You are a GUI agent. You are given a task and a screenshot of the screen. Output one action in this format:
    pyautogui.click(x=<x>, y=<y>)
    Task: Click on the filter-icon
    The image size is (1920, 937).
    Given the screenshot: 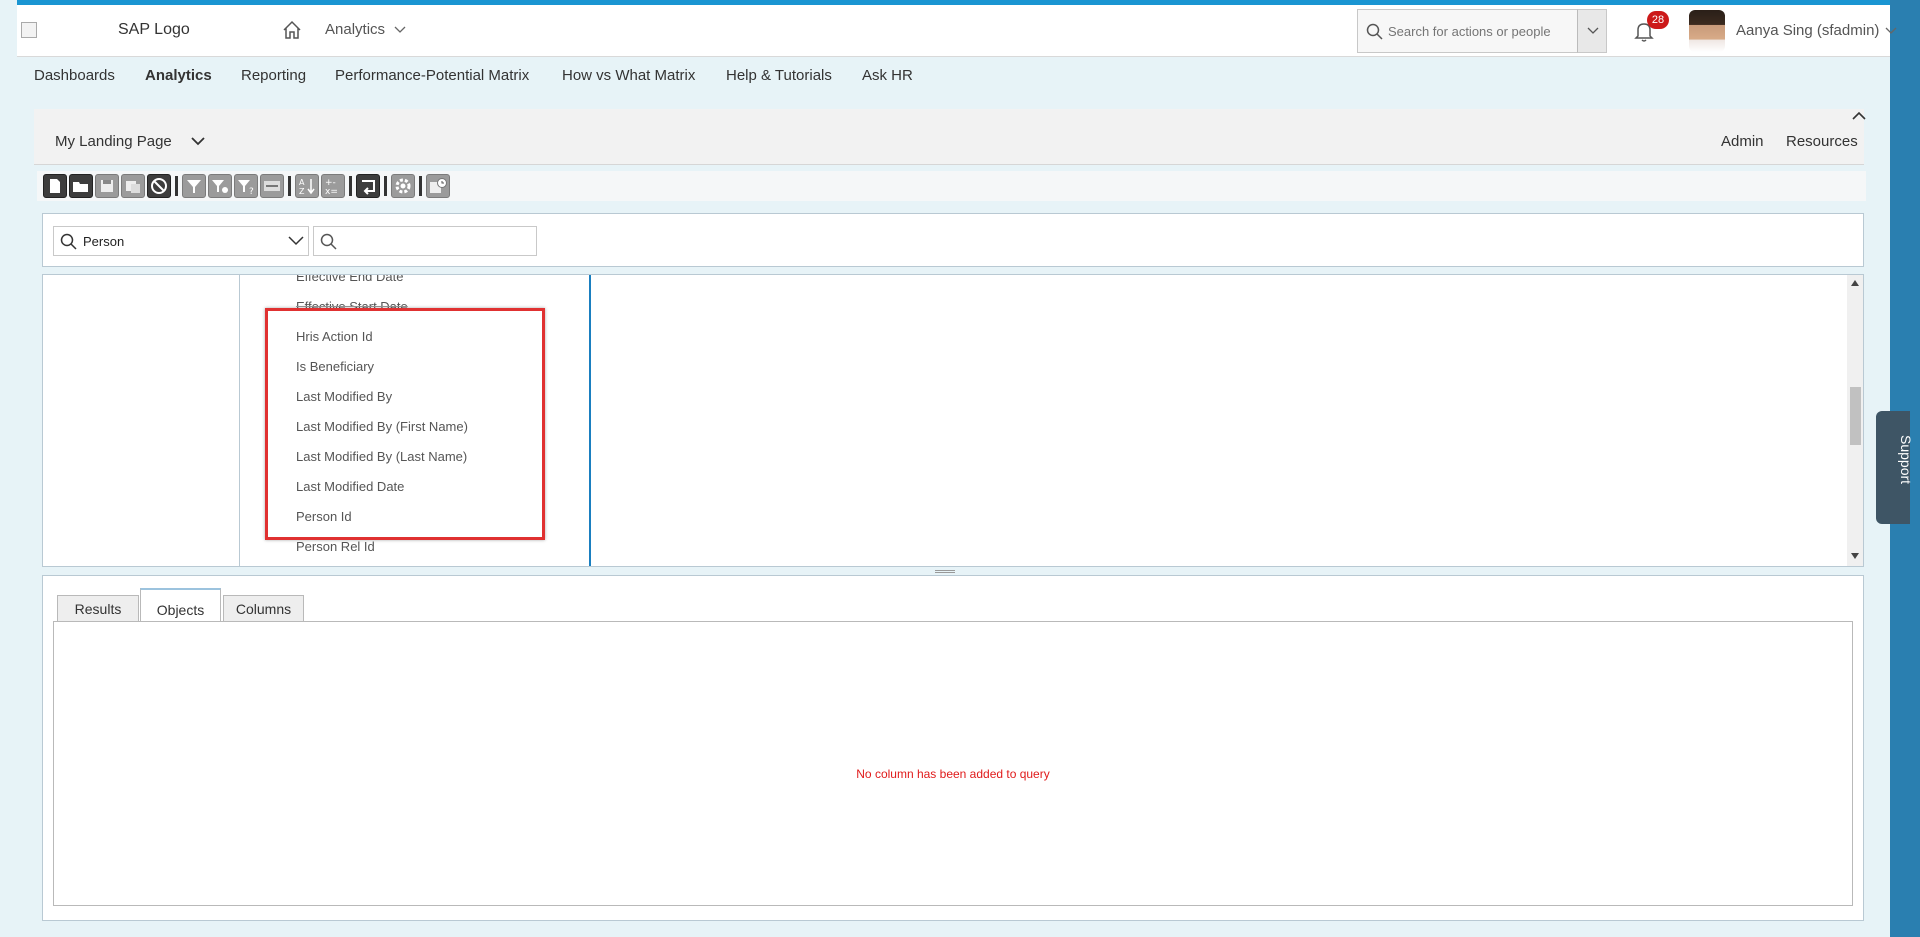 What is the action you would take?
    pyautogui.click(x=194, y=186)
    